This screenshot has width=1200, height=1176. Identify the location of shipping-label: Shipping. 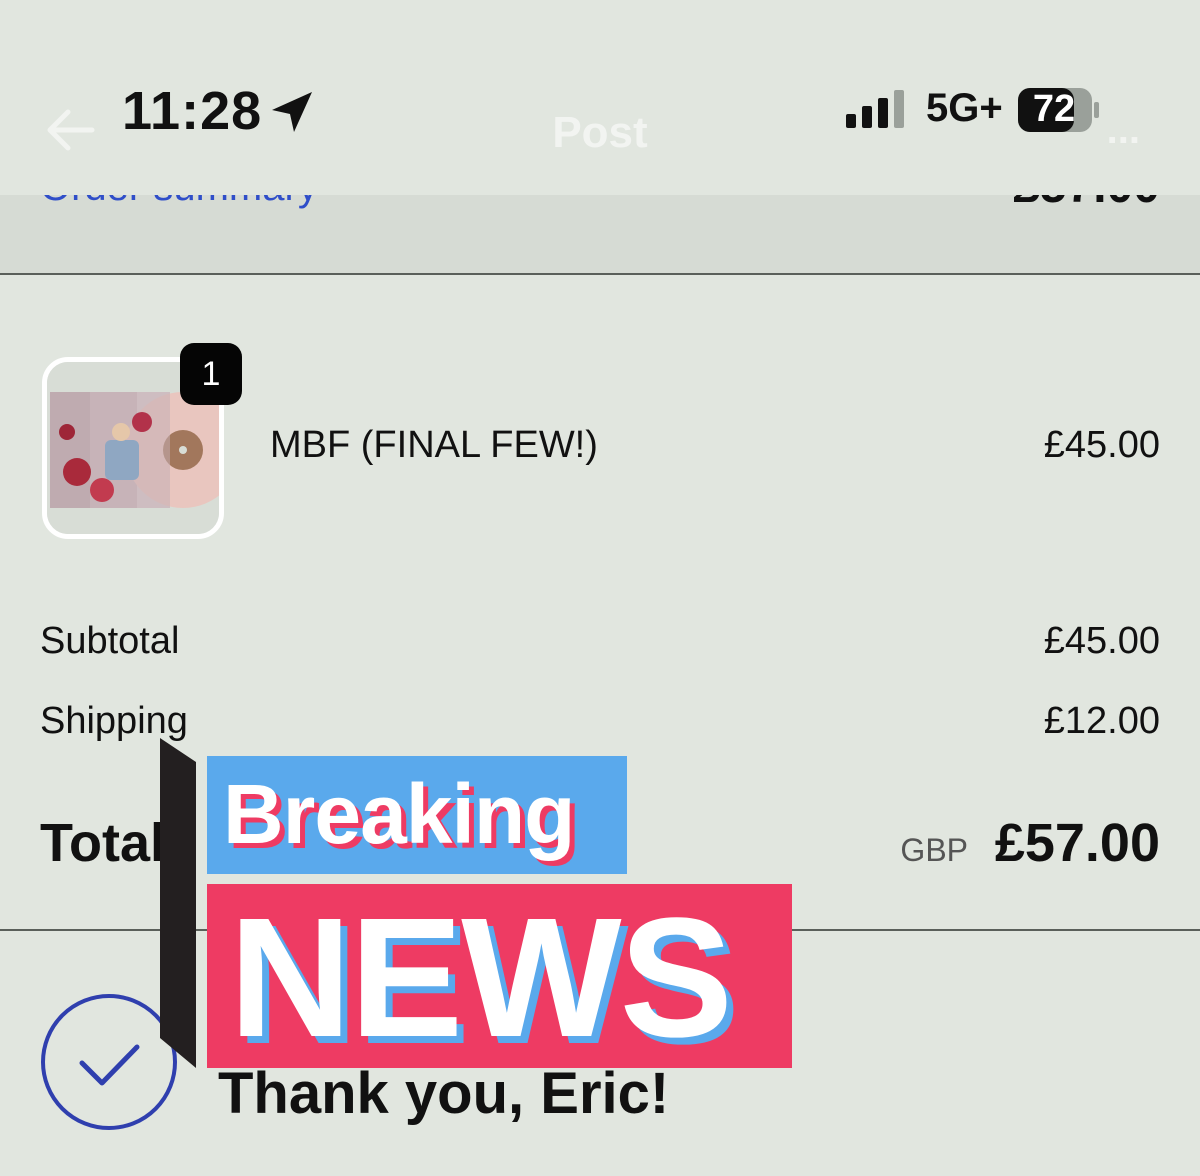
(114, 721).